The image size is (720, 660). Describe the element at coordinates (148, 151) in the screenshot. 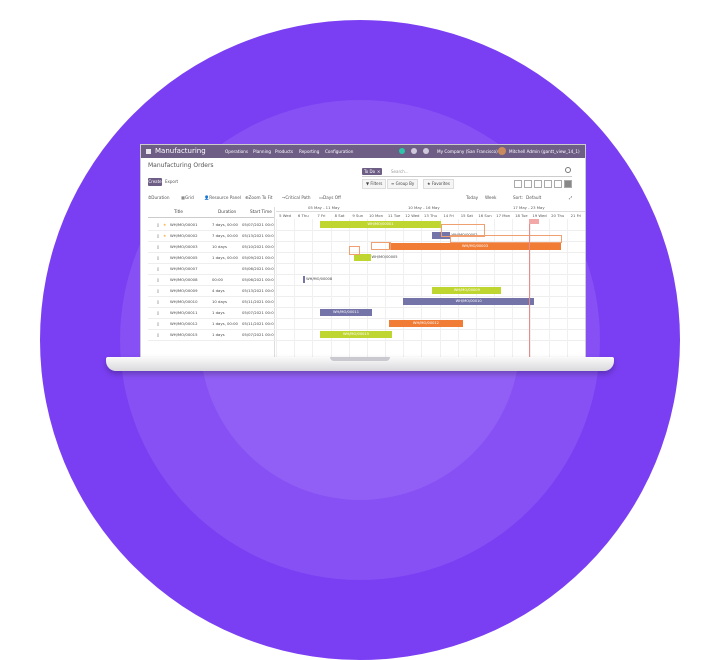

I see `apps-menu-icon` at that location.